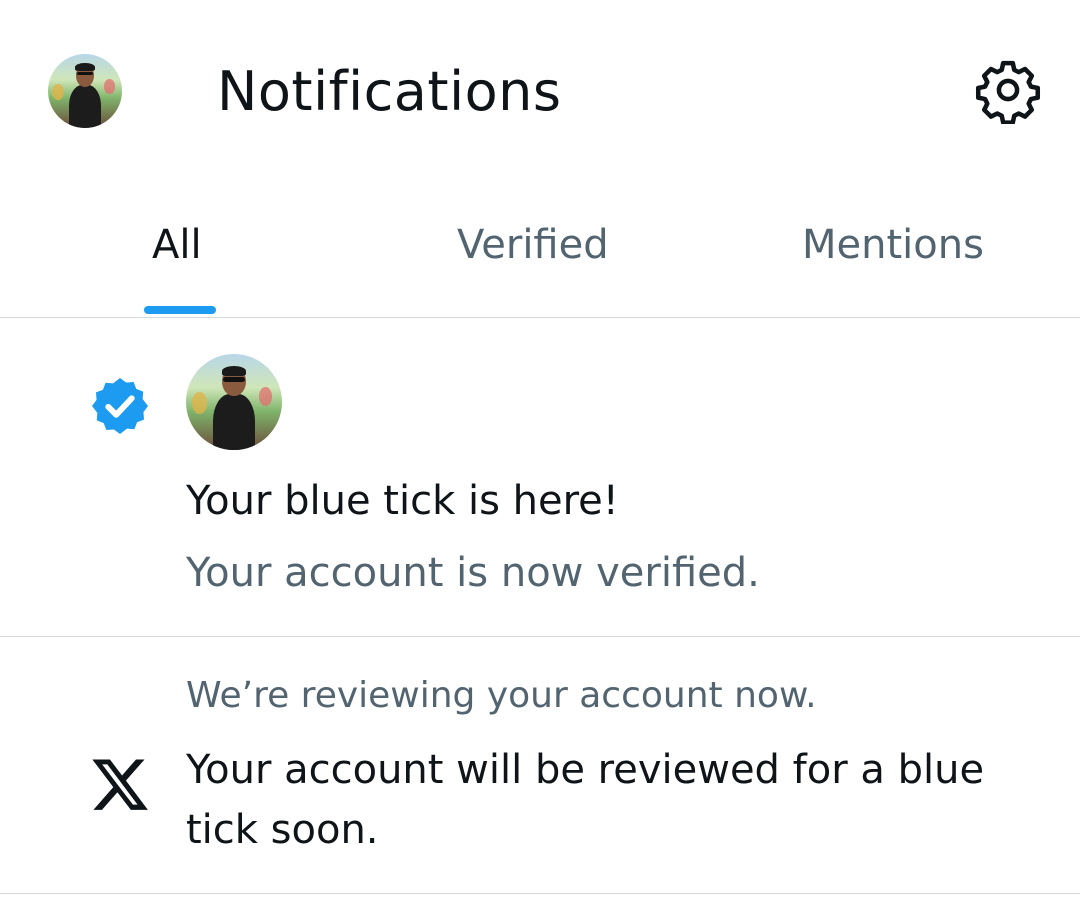 This screenshot has height=901, width=1080. I want to click on notification-avatar, so click(234, 402).